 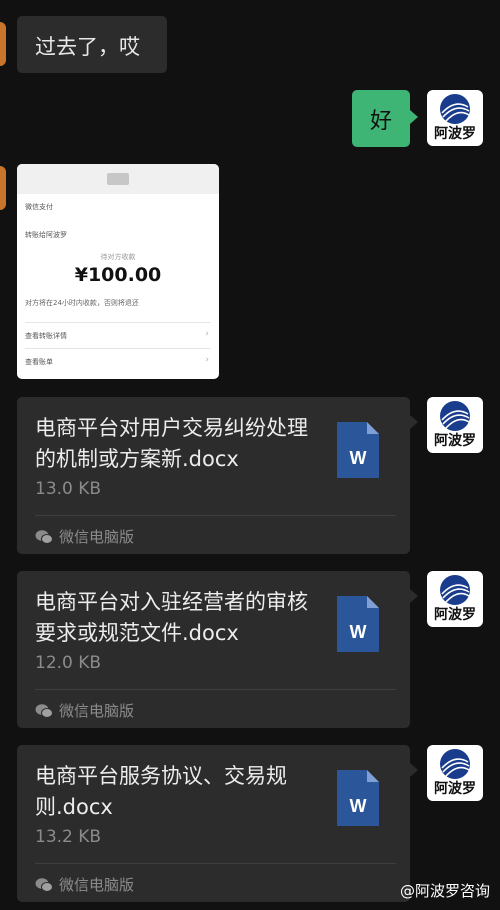 What do you see at coordinates (118, 257) in the screenshot?
I see `image-line3: 待对方收款` at bounding box center [118, 257].